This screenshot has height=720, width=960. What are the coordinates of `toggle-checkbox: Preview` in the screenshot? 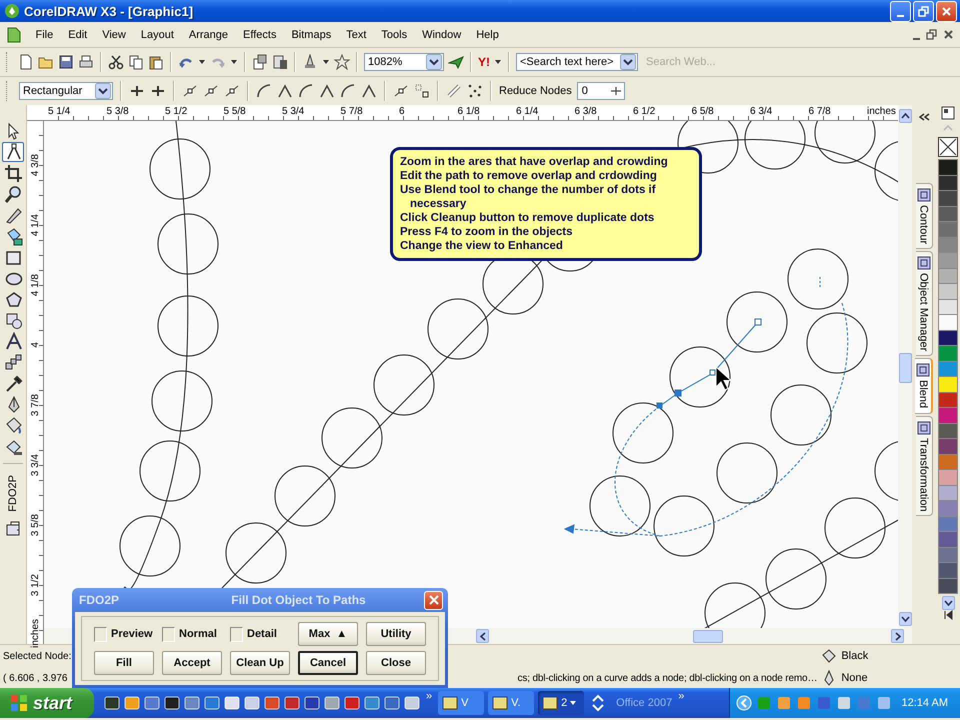 It's located at (124, 634).